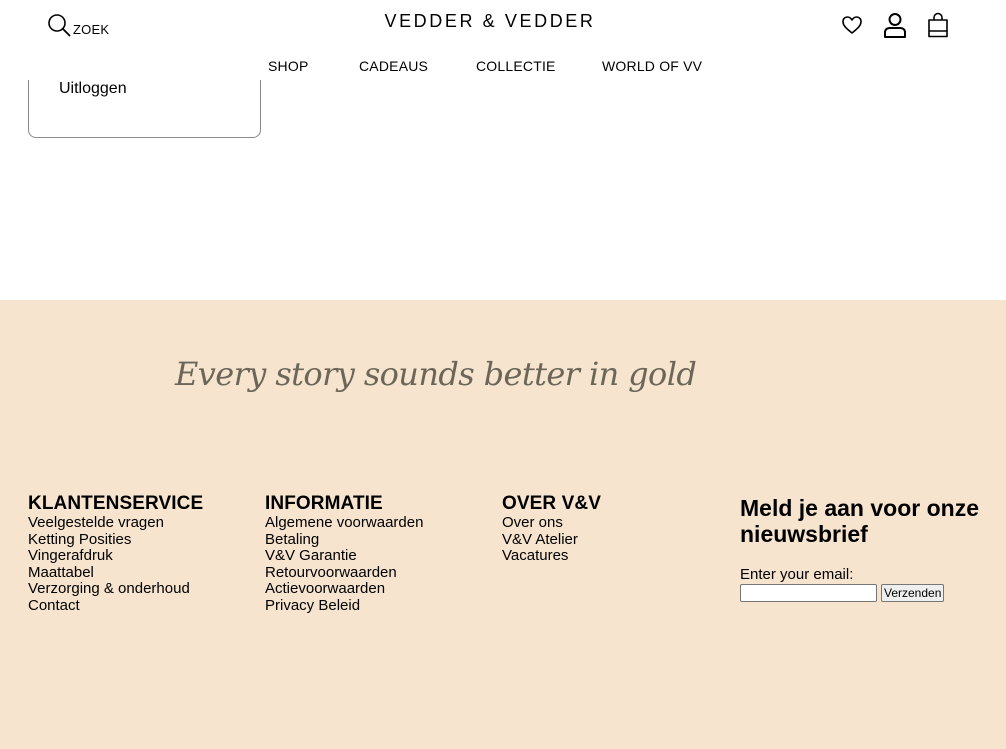 This screenshot has height=749, width=1006. What do you see at coordinates (288, 66) in the screenshot?
I see `nav-shop: SHOP` at bounding box center [288, 66].